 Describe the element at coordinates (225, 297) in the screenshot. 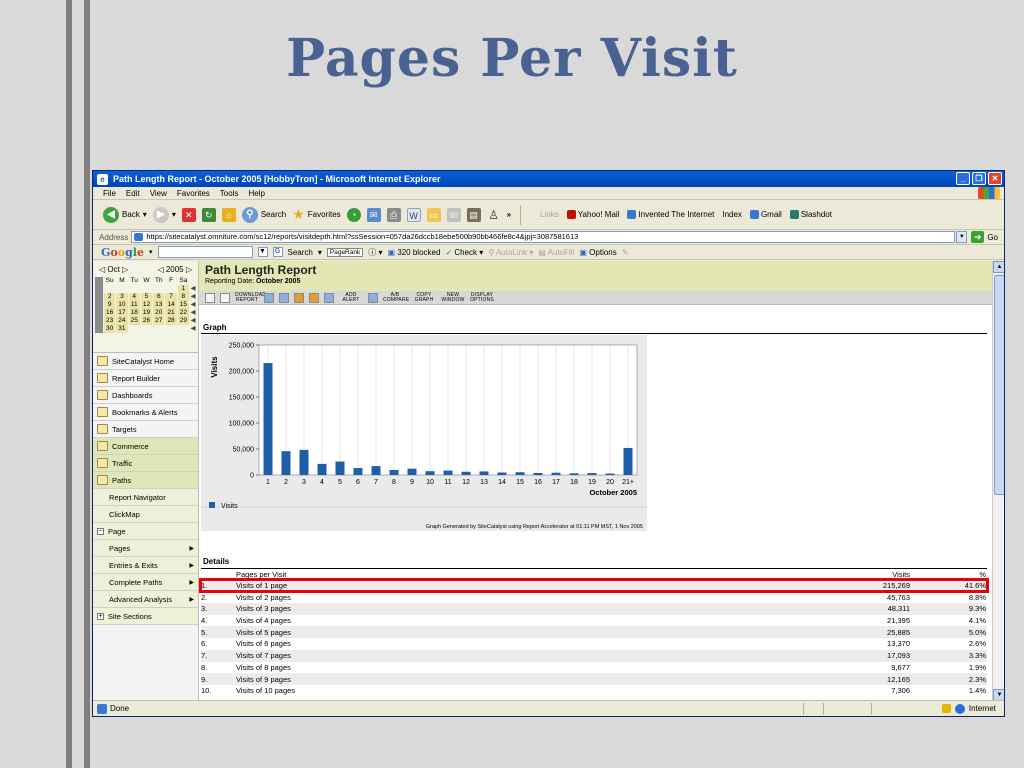

I see `print-report-icon` at that location.